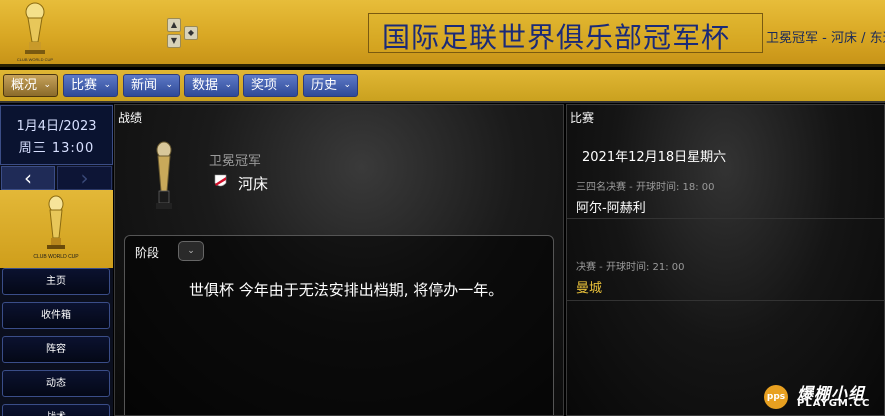 The image size is (885, 416). I want to click on trophy-icon: CLUB WORLD CUP, so click(56, 227).